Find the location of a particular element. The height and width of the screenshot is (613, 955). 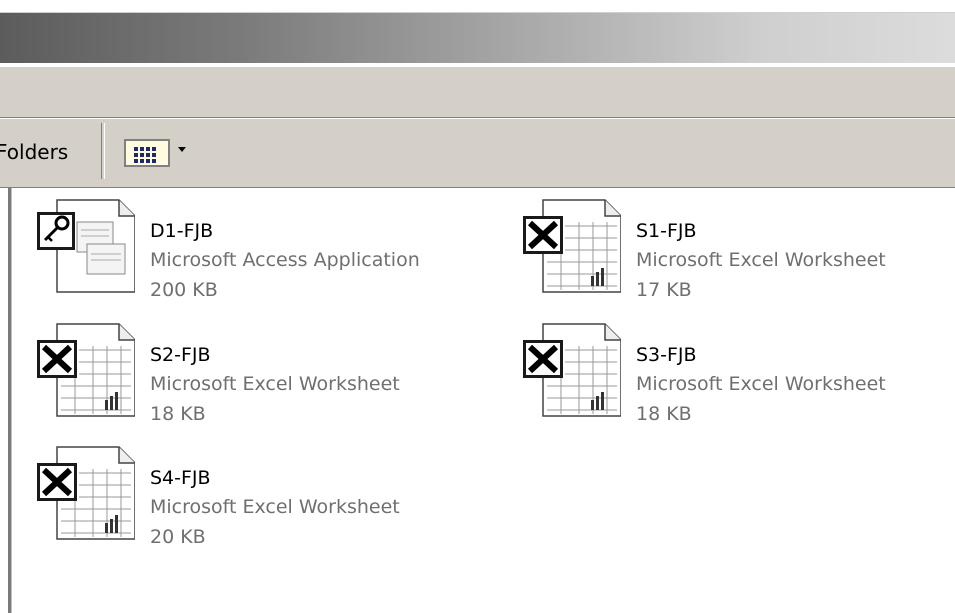

file-item-s1-fjb: S1-FJB Microsoft Excel Worksheet 17 KB is located at coordinates (731, 251).